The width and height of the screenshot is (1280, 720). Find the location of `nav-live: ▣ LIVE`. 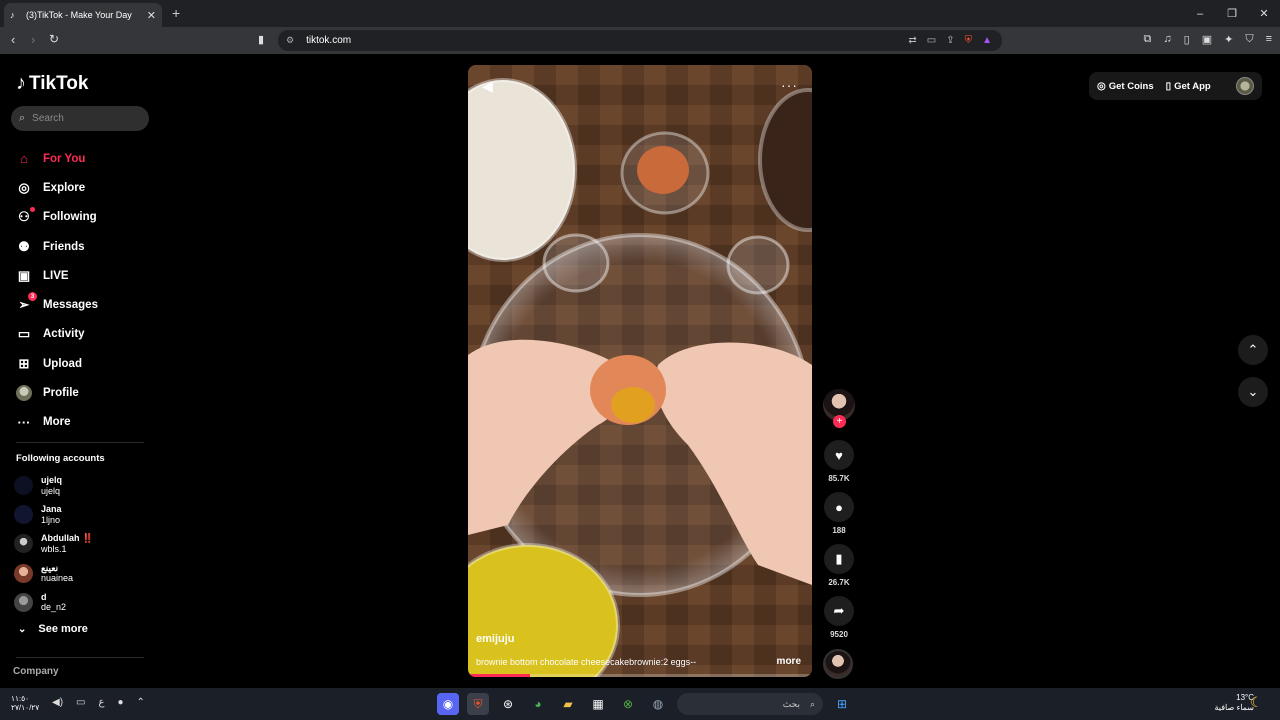

nav-live: ▣ LIVE is located at coordinates (57, 275).